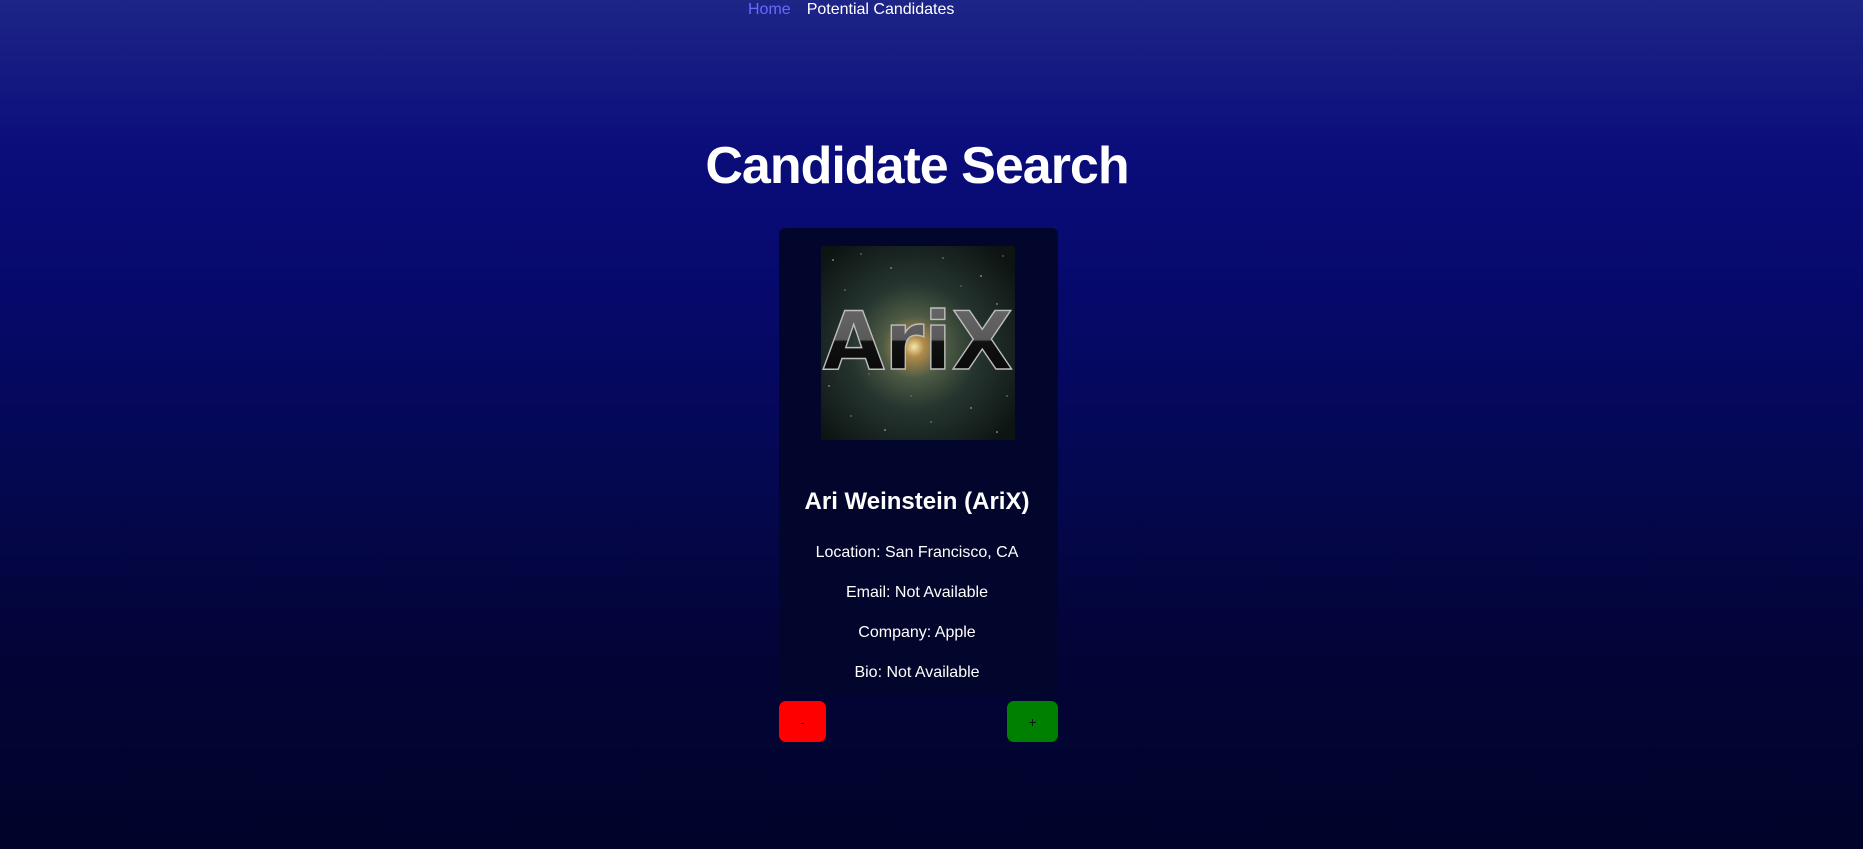  I want to click on accept-candidate-button: +, so click(1032, 721).